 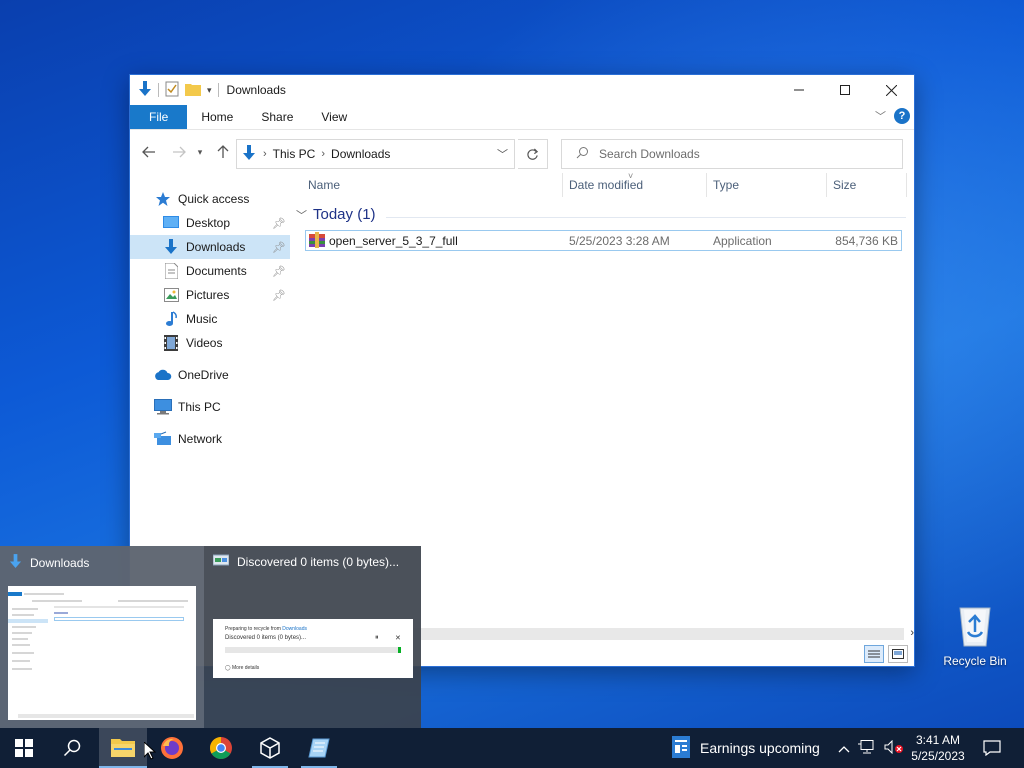 I want to click on search-input, so click(x=739, y=154).